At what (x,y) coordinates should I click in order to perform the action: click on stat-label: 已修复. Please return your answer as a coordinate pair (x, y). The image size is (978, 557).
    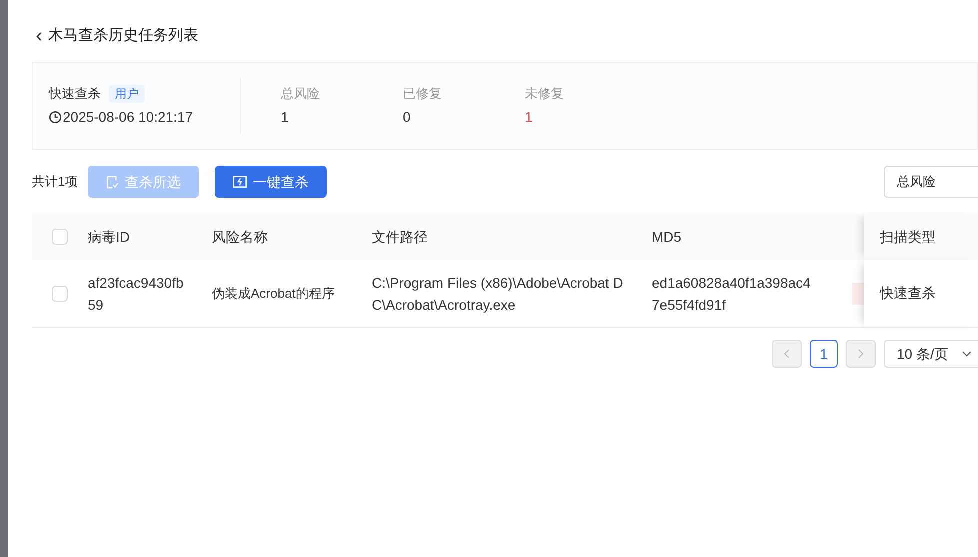
    Looking at the image, I should click on (423, 93).